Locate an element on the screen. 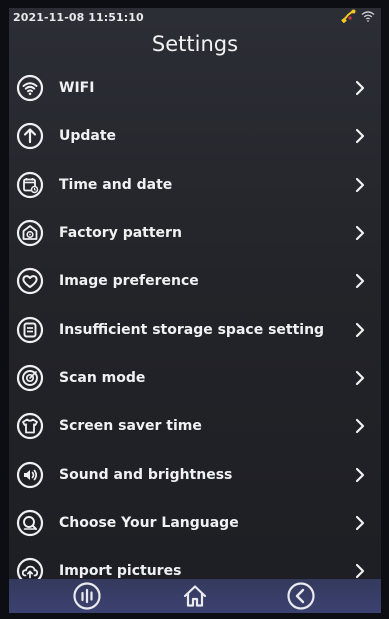 The image size is (389, 619). menu-item-label: Time and date is located at coordinates (116, 184).